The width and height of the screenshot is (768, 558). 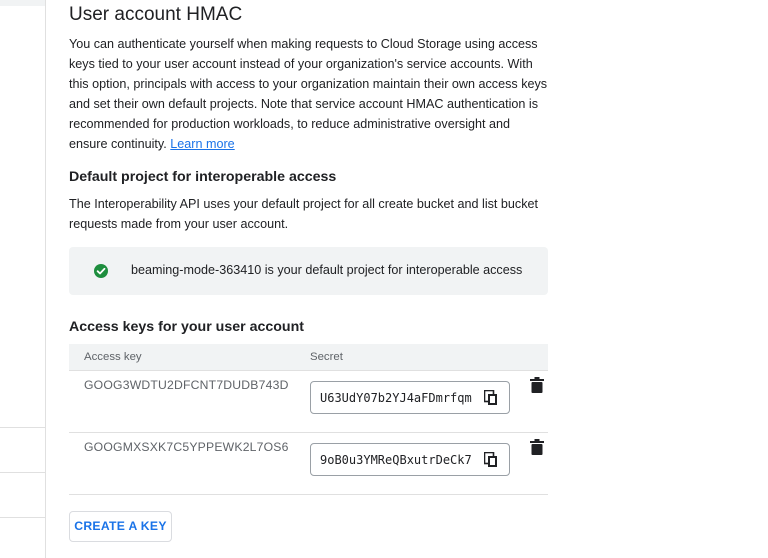 What do you see at coordinates (186, 385) in the screenshot?
I see `access-key-value: GOOG3WDTU2DFCNT7DUDB743D` at bounding box center [186, 385].